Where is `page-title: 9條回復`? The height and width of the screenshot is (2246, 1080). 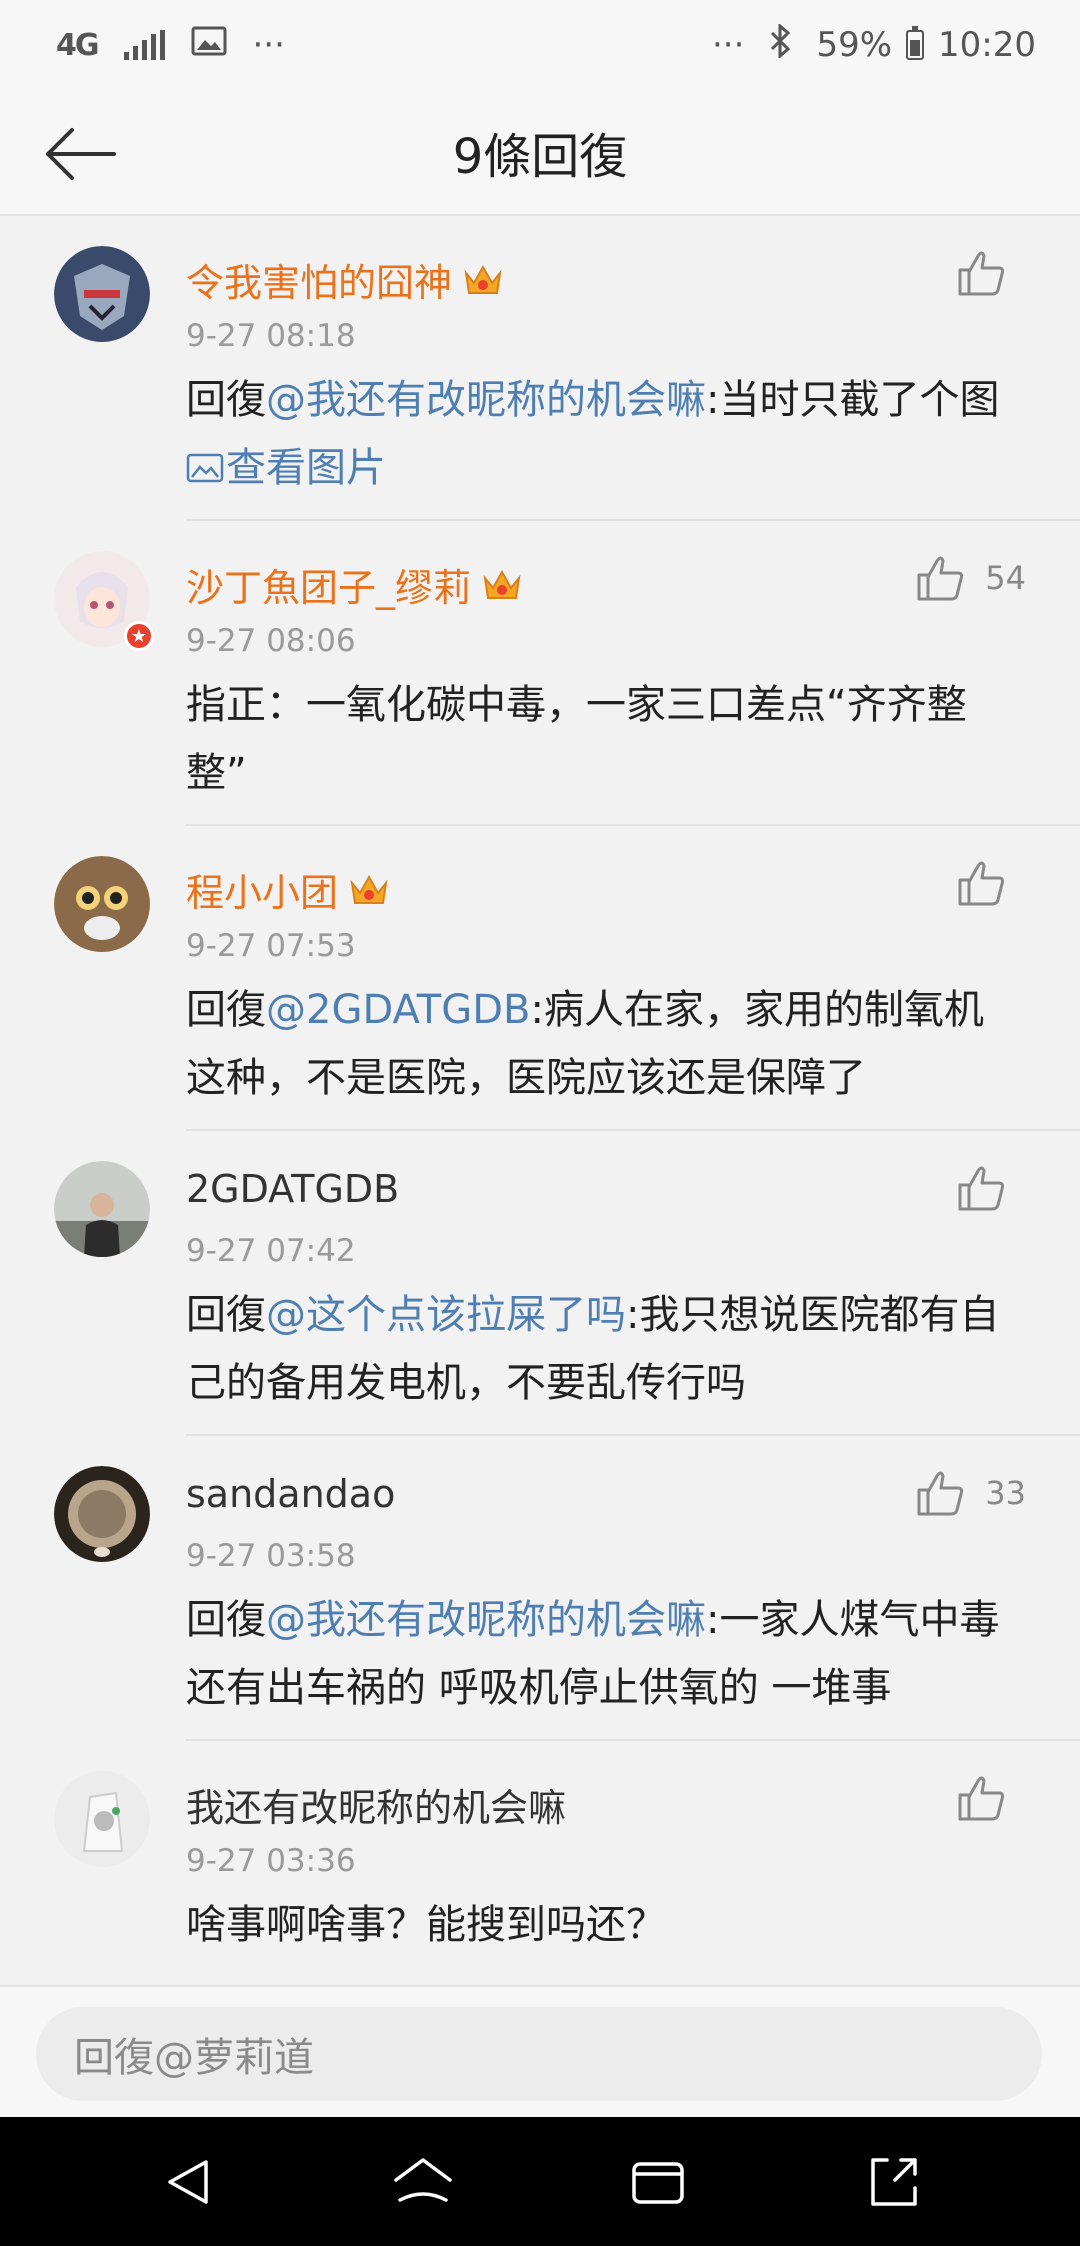 page-title: 9條回復 is located at coordinates (540, 157).